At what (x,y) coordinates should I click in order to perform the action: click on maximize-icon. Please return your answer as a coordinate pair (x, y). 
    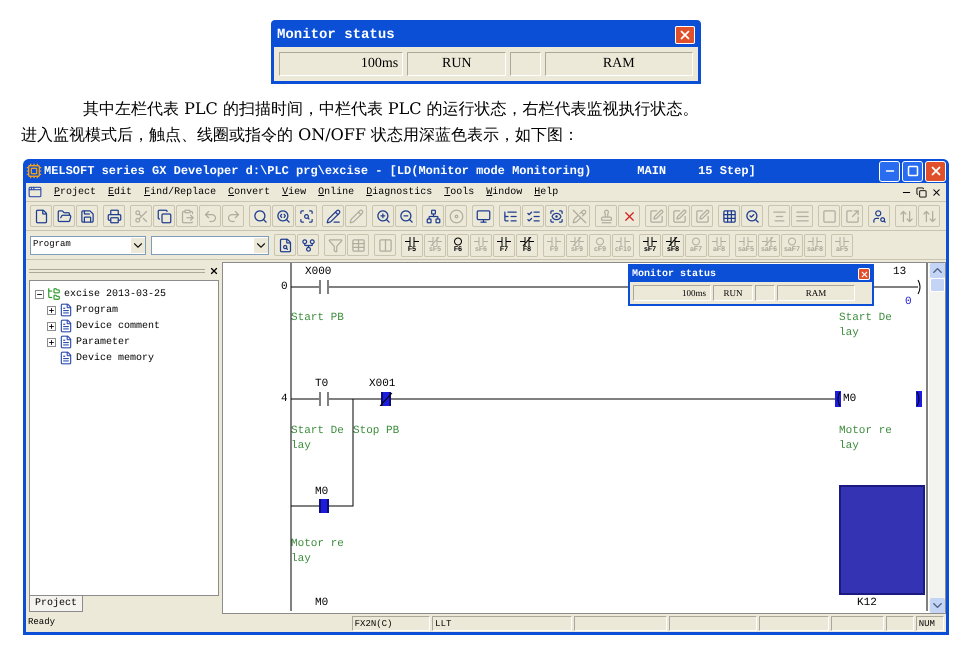
    Looking at the image, I should click on (912, 171).